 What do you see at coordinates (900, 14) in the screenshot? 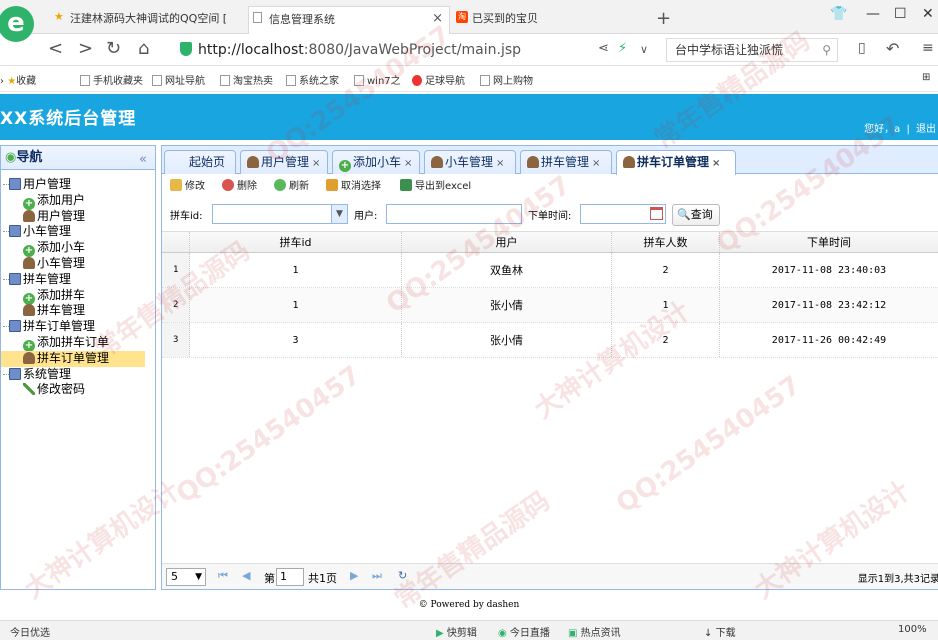
I see `maximize-button: ☐` at bounding box center [900, 14].